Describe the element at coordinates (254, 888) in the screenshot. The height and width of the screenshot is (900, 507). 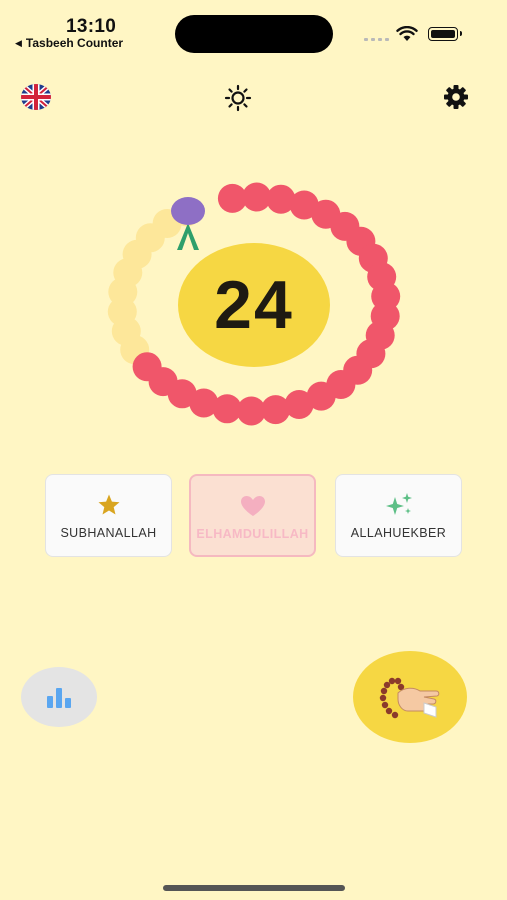
I see `home-indicator` at that location.